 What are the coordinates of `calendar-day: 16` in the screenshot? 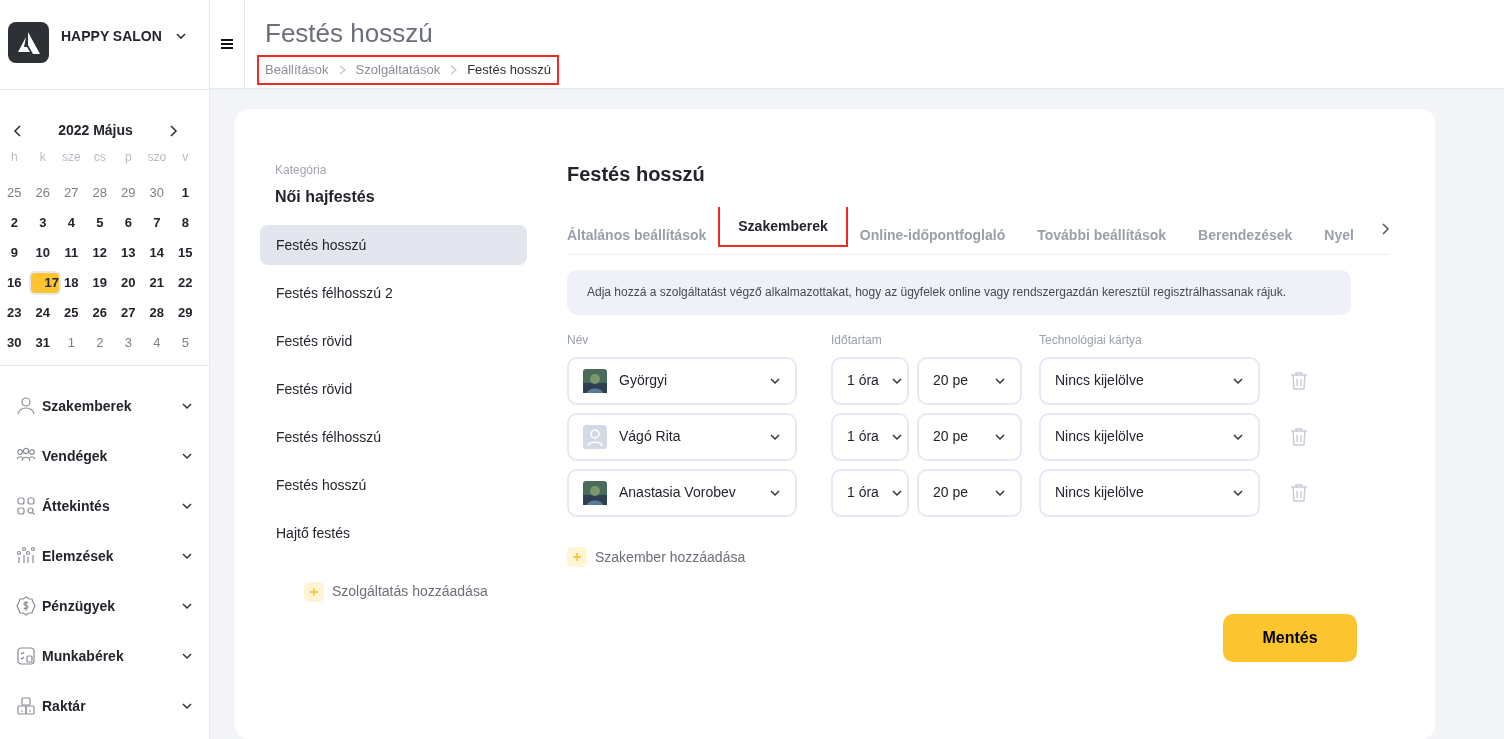 It's located at (14, 283).